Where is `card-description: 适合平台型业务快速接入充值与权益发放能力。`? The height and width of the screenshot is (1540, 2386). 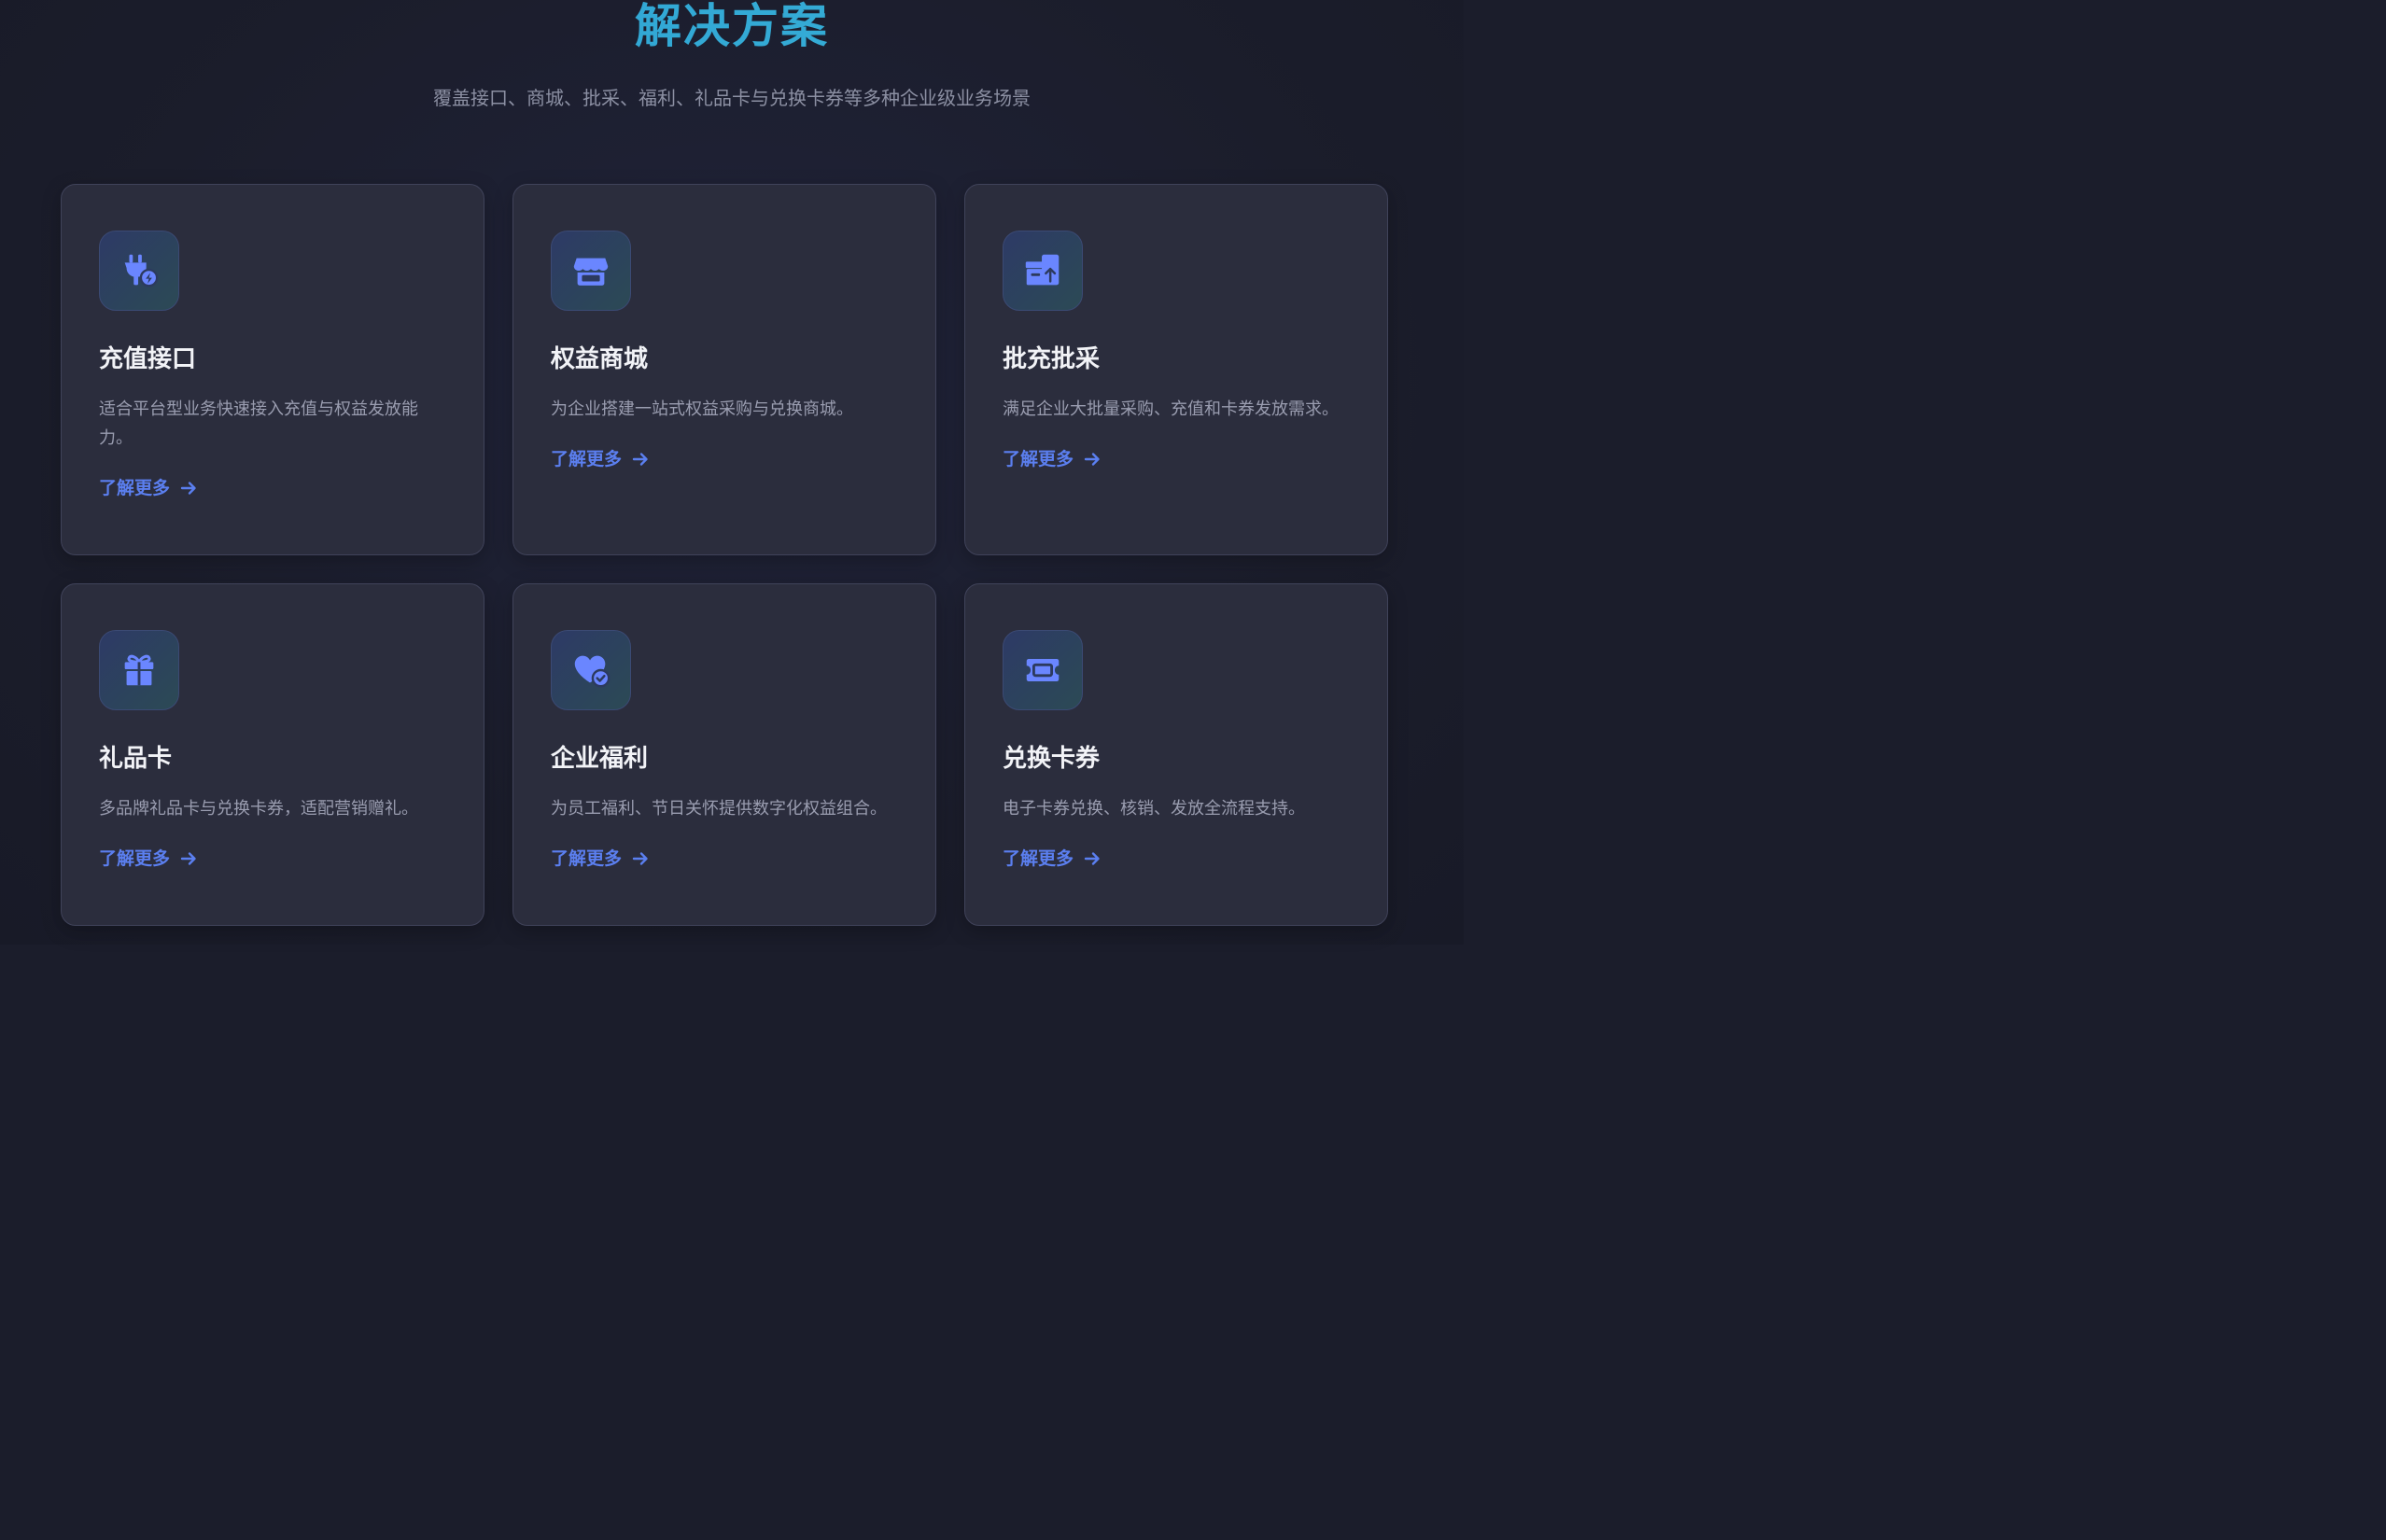 card-description: 适合平台型业务快速接入充值与权益发放能力。 is located at coordinates (259, 423).